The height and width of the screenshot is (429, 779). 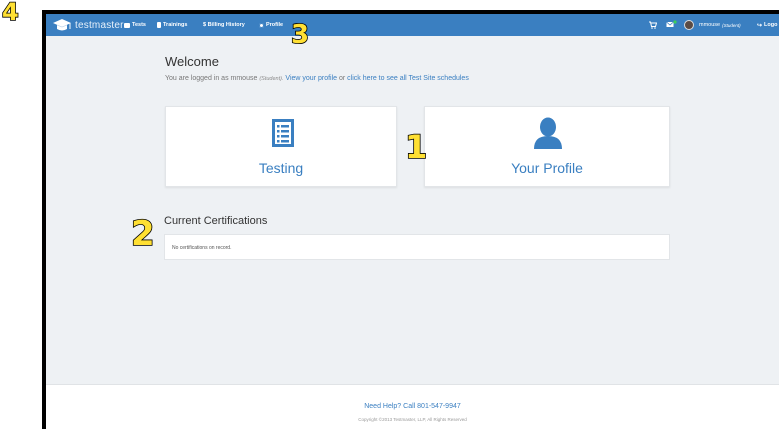 I want to click on user-name: mmouse, so click(x=710, y=25).